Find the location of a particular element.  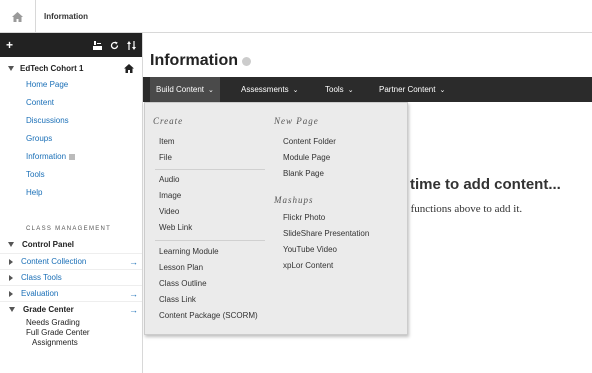

content-collection-label: Content Collection is located at coordinates (54, 261).